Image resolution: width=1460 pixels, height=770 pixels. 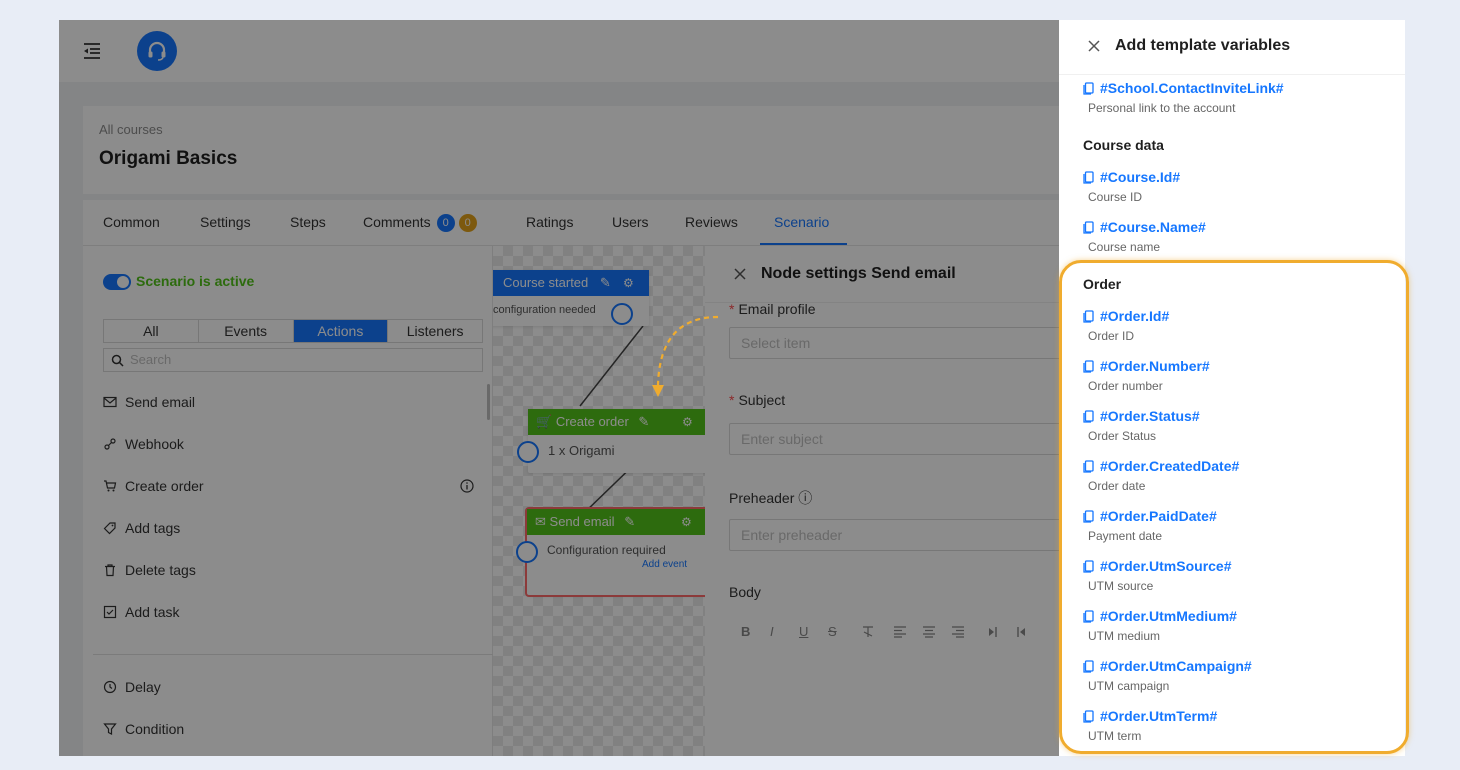 What do you see at coordinates (1150, 525) in the screenshot?
I see `variable-item: #Order.PaidDate# Payment date` at bounding box center [1150, 525].